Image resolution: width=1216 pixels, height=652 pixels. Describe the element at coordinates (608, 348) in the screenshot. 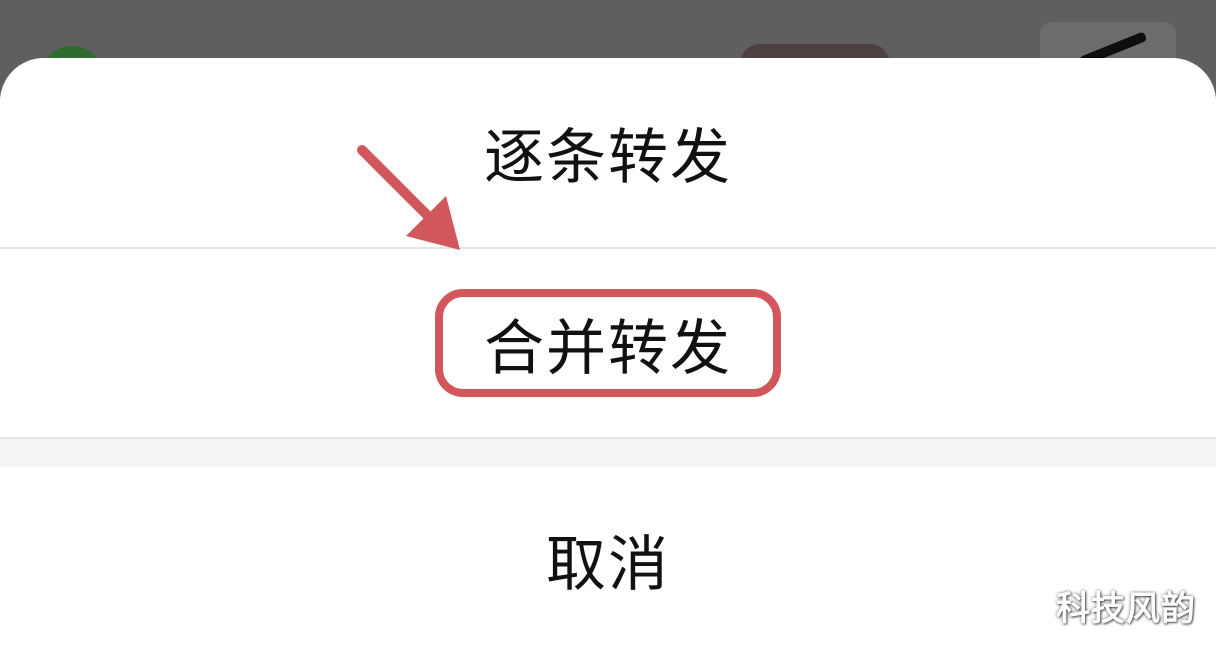

I see `combine-and-forward-label: 合并转发` at that location.